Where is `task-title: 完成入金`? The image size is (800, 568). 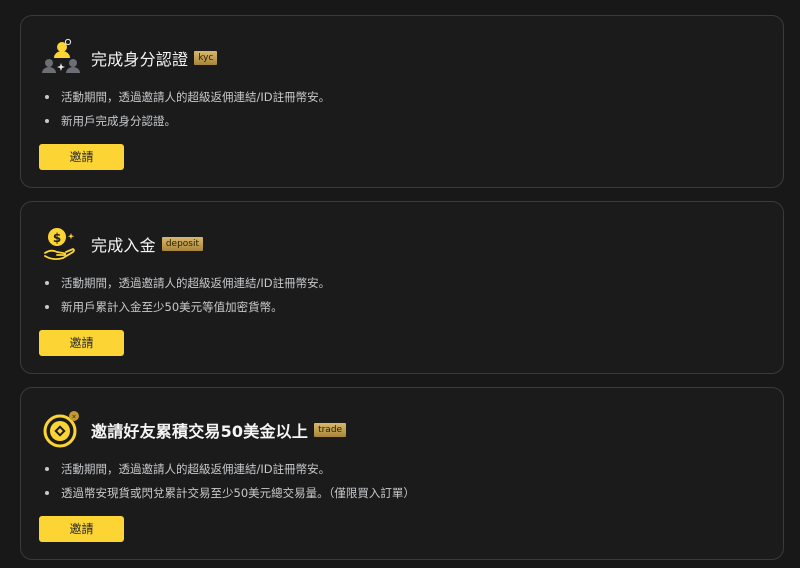
task-title: 完成入金 is located at coordinates (123, 245).